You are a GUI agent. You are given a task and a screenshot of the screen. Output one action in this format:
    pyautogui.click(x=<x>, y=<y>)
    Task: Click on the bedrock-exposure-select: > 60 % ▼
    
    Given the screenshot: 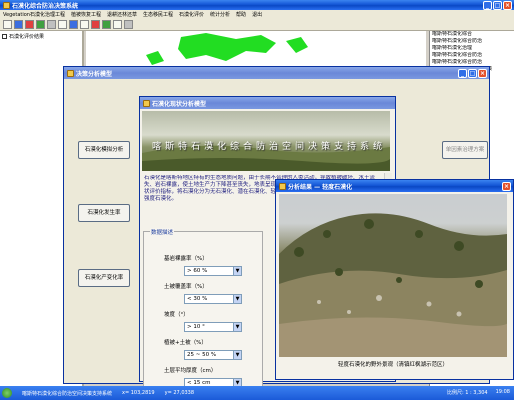 What is the action you would take?
    pyautogui.click(x=213, y=271)
    